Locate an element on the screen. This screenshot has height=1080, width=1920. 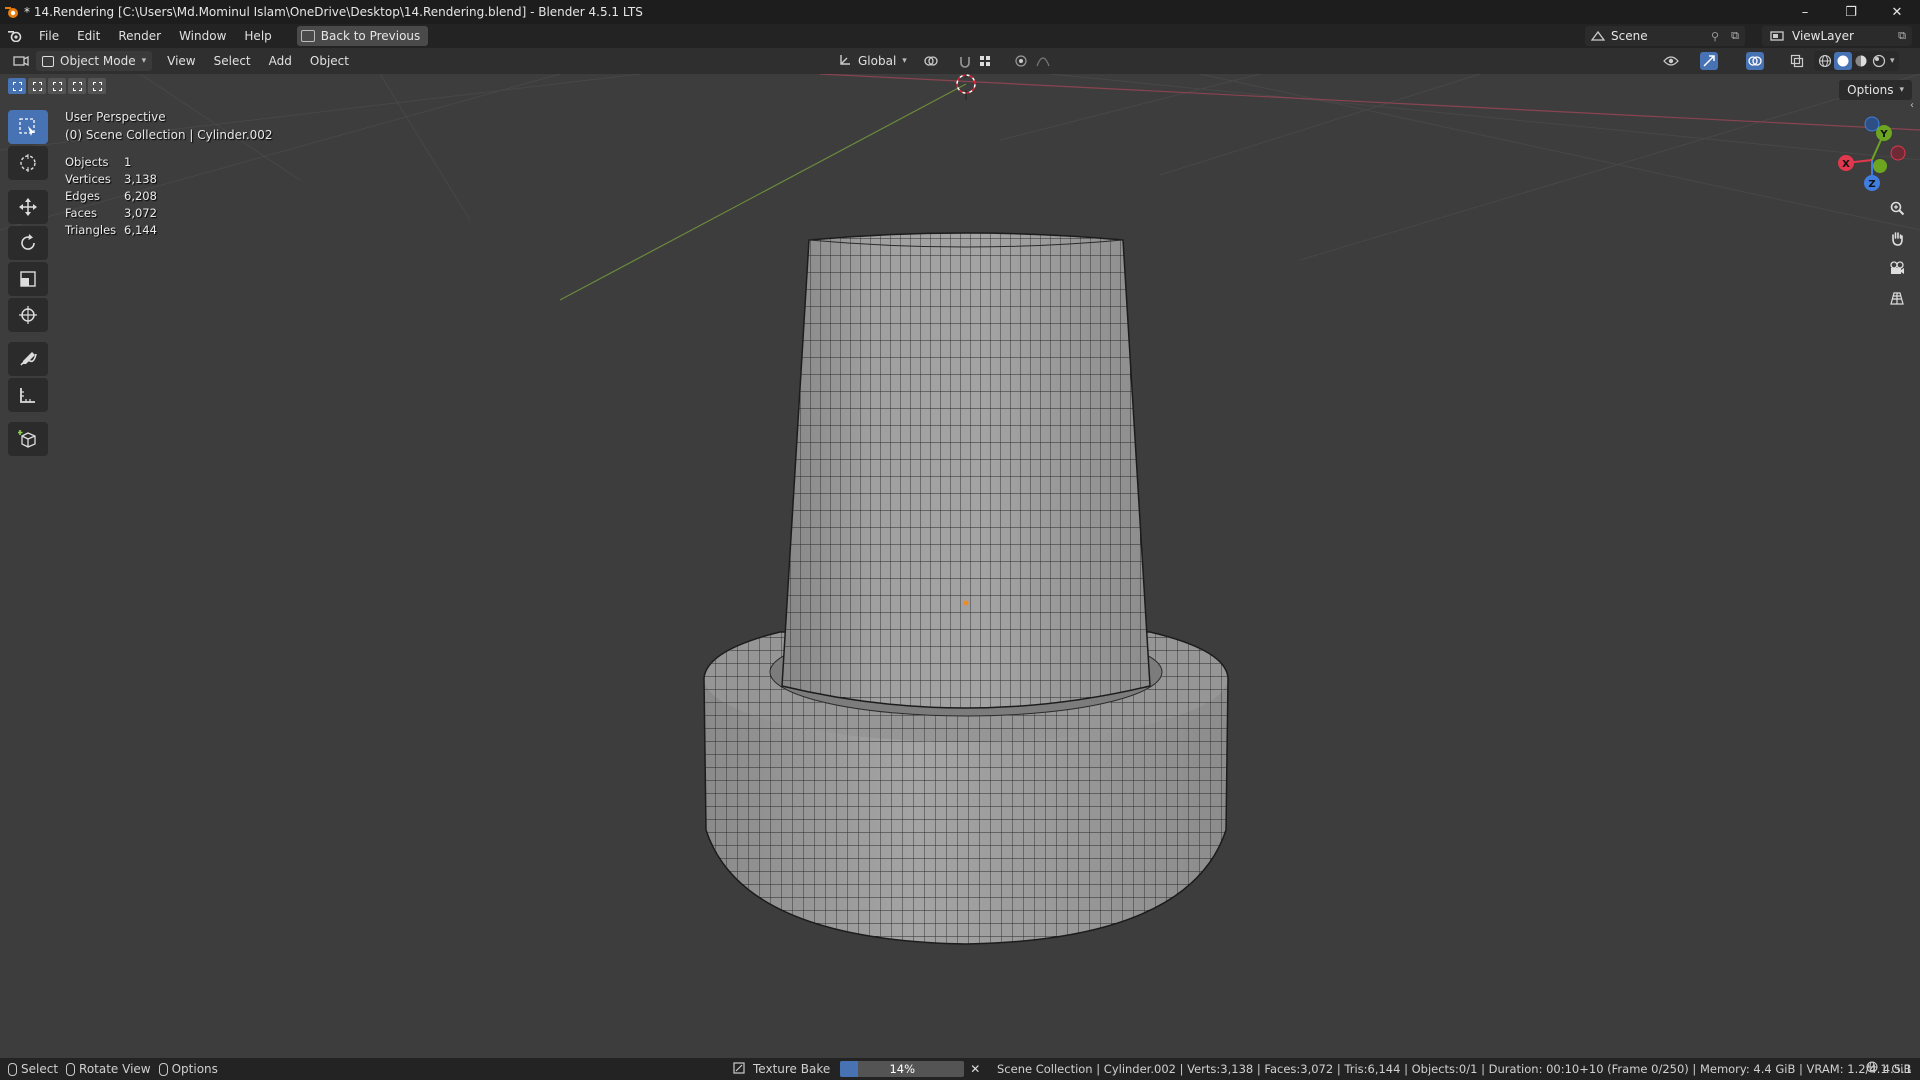
toggle-ortho-grid-icon is located at coordinates (1897, 298).